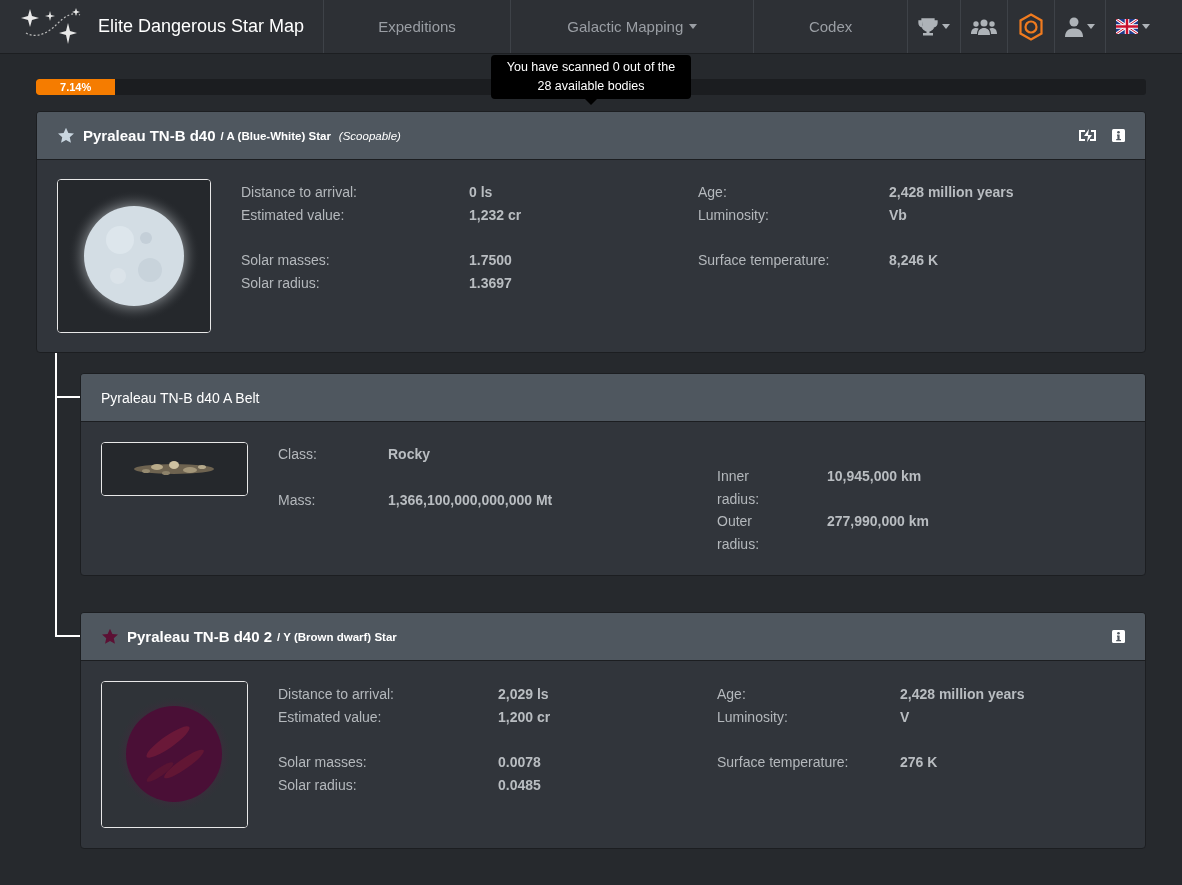 The width and height of the screenshot is (1182, 885). Describe the element at coordinates (1088, 135) in the screenshot. I see `charging-icon` at that location.